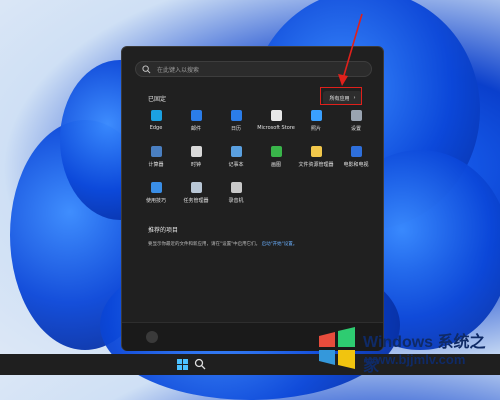  Describe the element at coordinates (196, 124) in the screenshot. I see `pinned-app: 邮件` at that location.